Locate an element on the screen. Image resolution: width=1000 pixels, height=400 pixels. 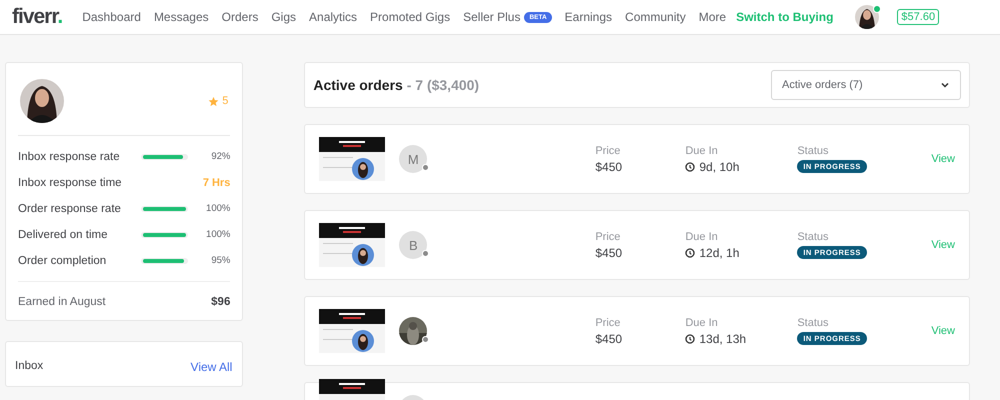
orders-title: Active orders - 7 ($3,400) is located at coordinates (396, 85).